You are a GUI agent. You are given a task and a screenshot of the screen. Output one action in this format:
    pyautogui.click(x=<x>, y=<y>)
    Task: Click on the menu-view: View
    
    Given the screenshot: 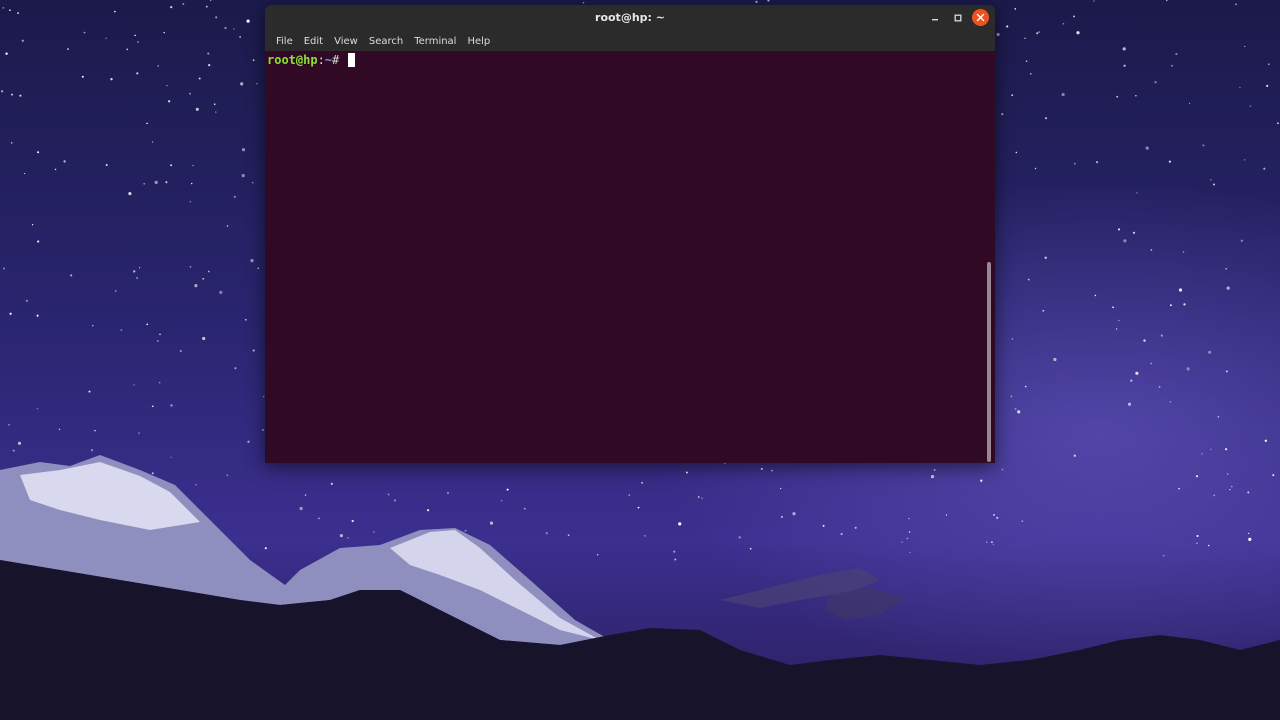 What is the action you would take?
    pyautogui.click(x=346, y=41)
    